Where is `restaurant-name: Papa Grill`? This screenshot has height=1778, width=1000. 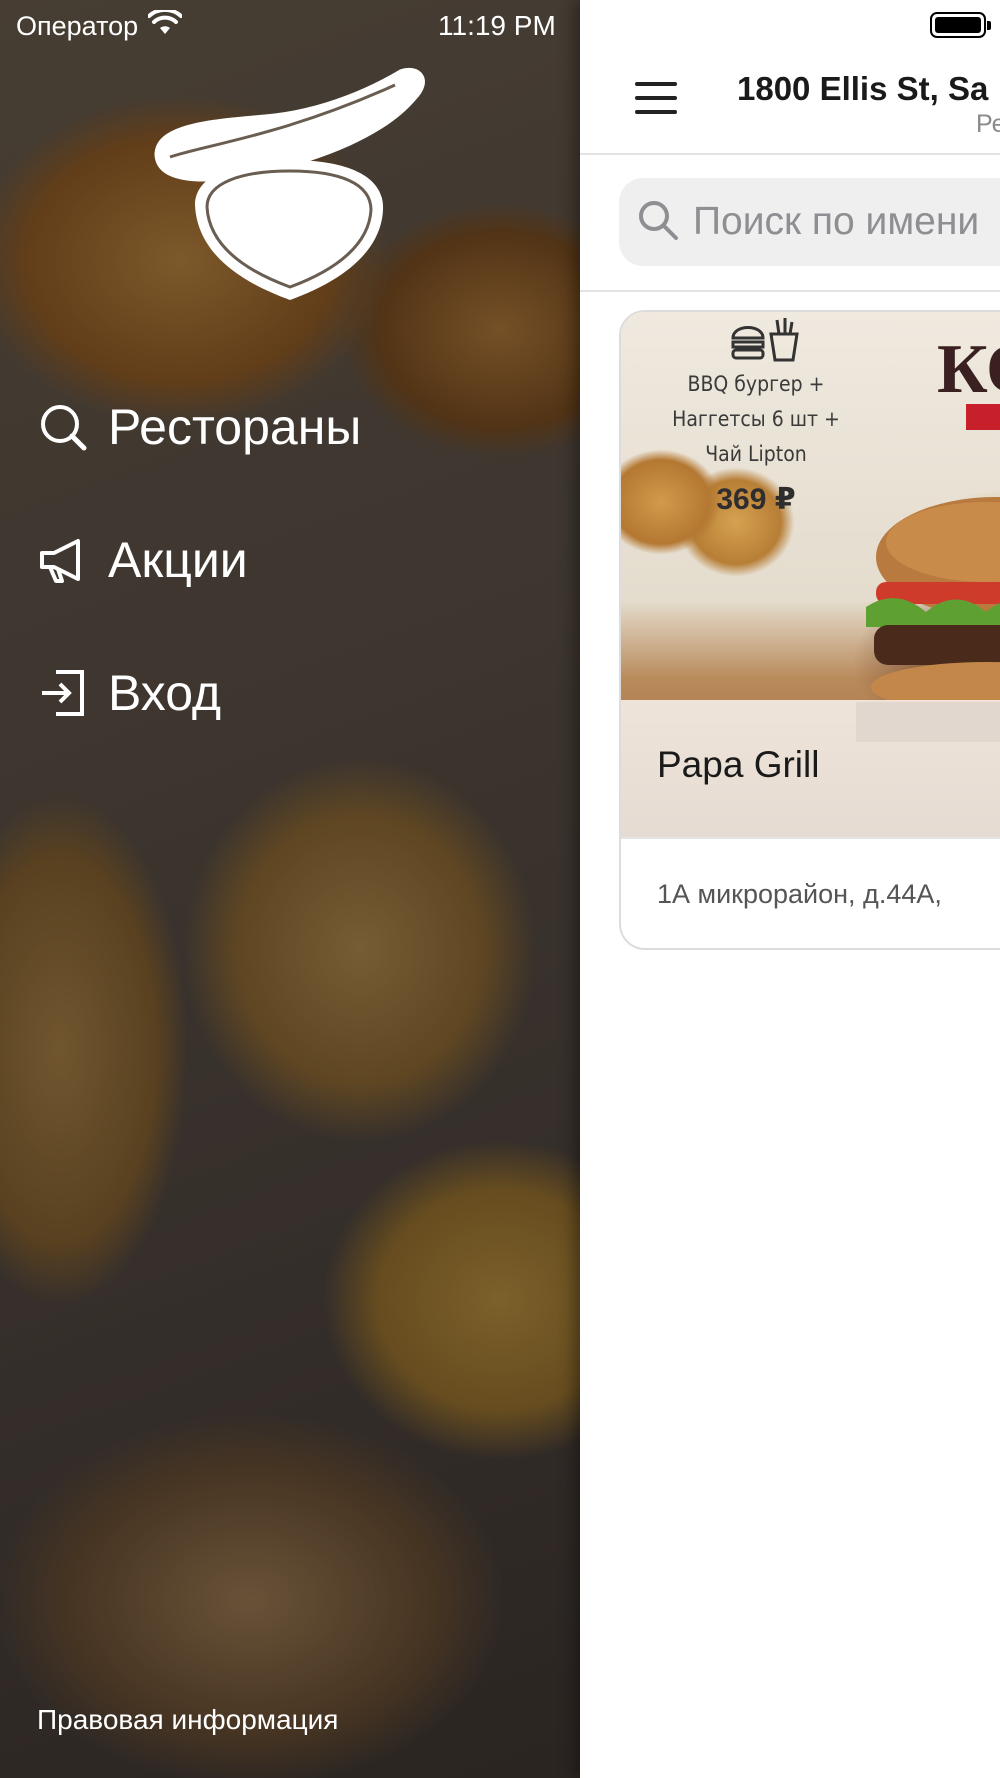
restaurant-name: Papa Grill is located at coordinates (738, 764).